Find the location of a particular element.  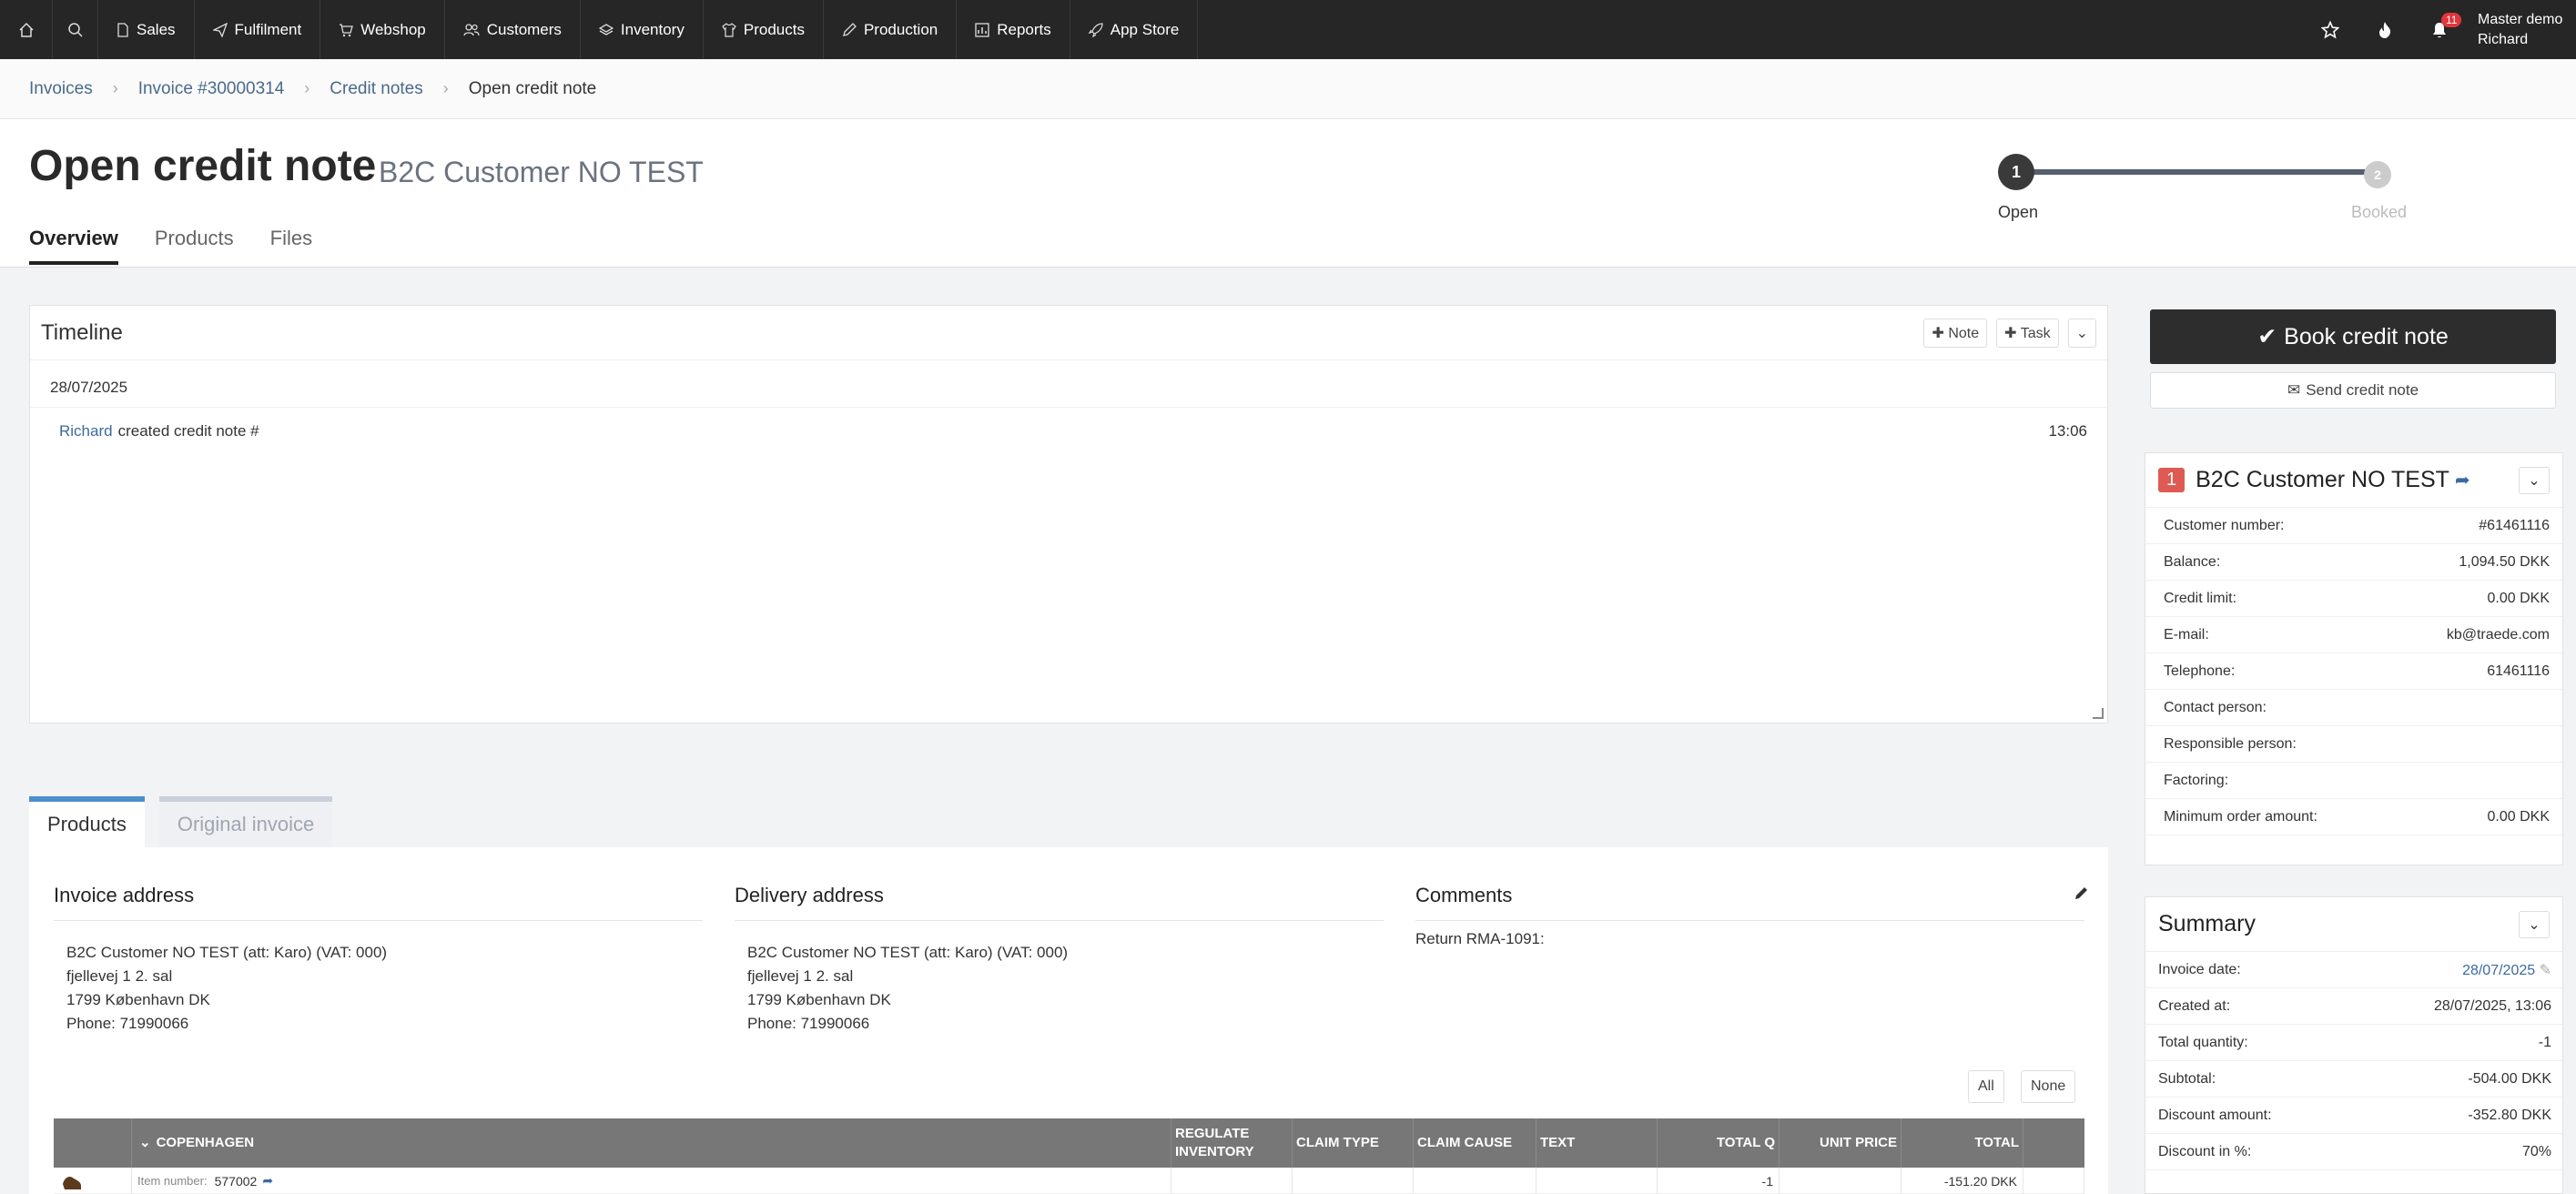

star-icon is located at coordinates (2330, 29).